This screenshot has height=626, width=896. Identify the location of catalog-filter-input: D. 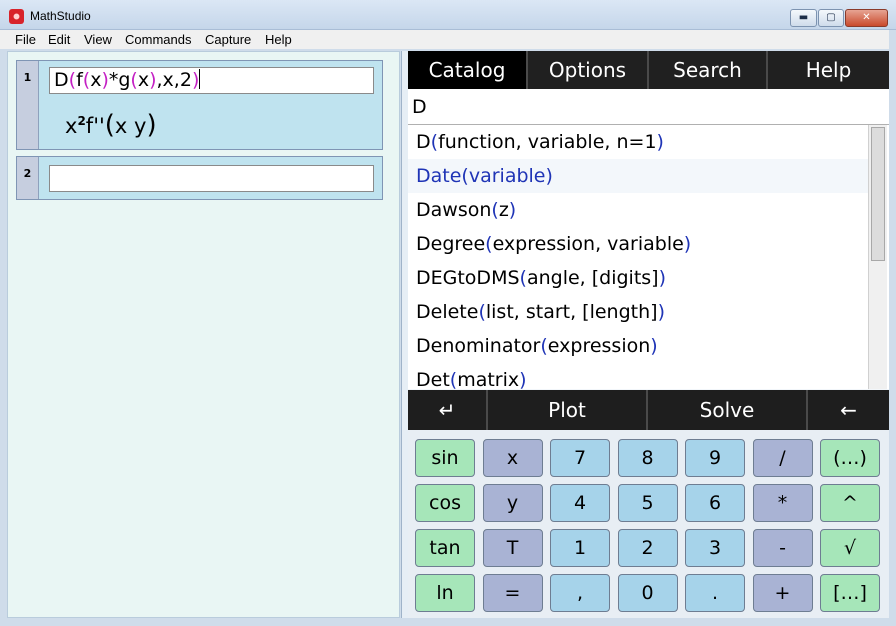
(648, 107).